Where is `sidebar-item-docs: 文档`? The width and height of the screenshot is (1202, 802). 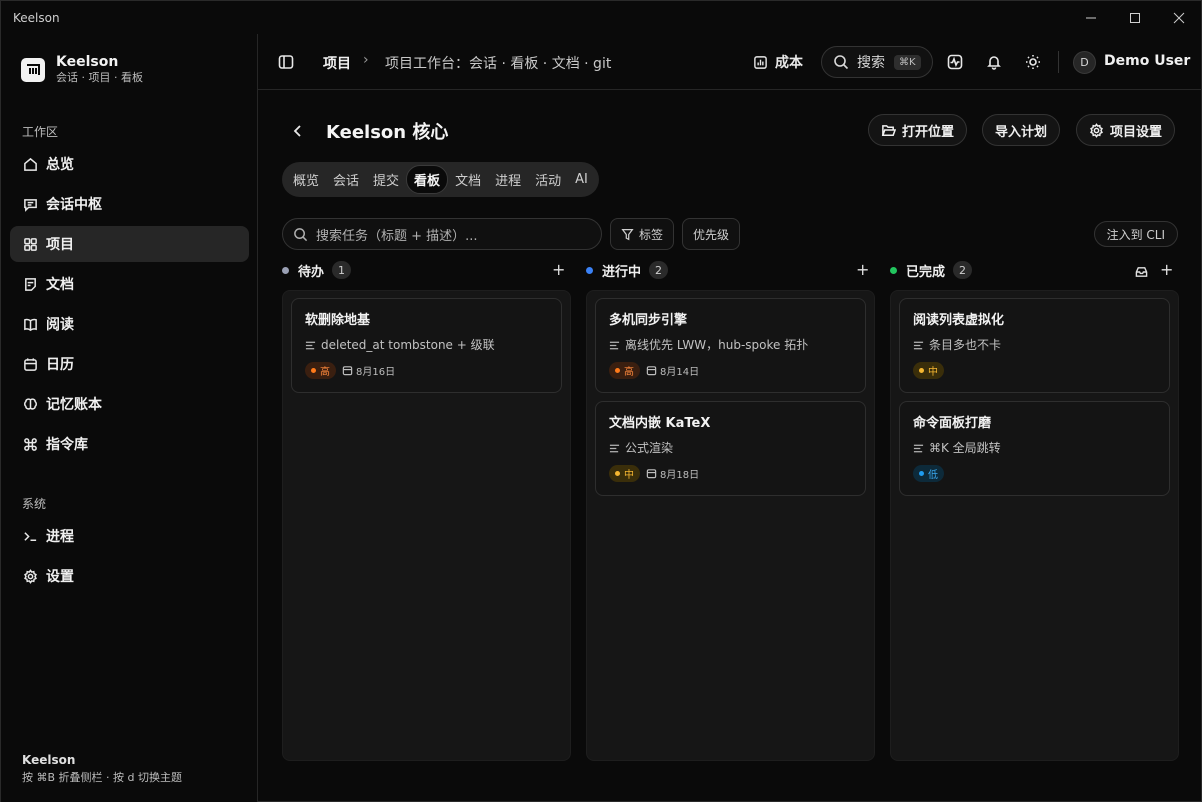 sidebar-item-docs: 文档 is located at coordinates (129, 284).